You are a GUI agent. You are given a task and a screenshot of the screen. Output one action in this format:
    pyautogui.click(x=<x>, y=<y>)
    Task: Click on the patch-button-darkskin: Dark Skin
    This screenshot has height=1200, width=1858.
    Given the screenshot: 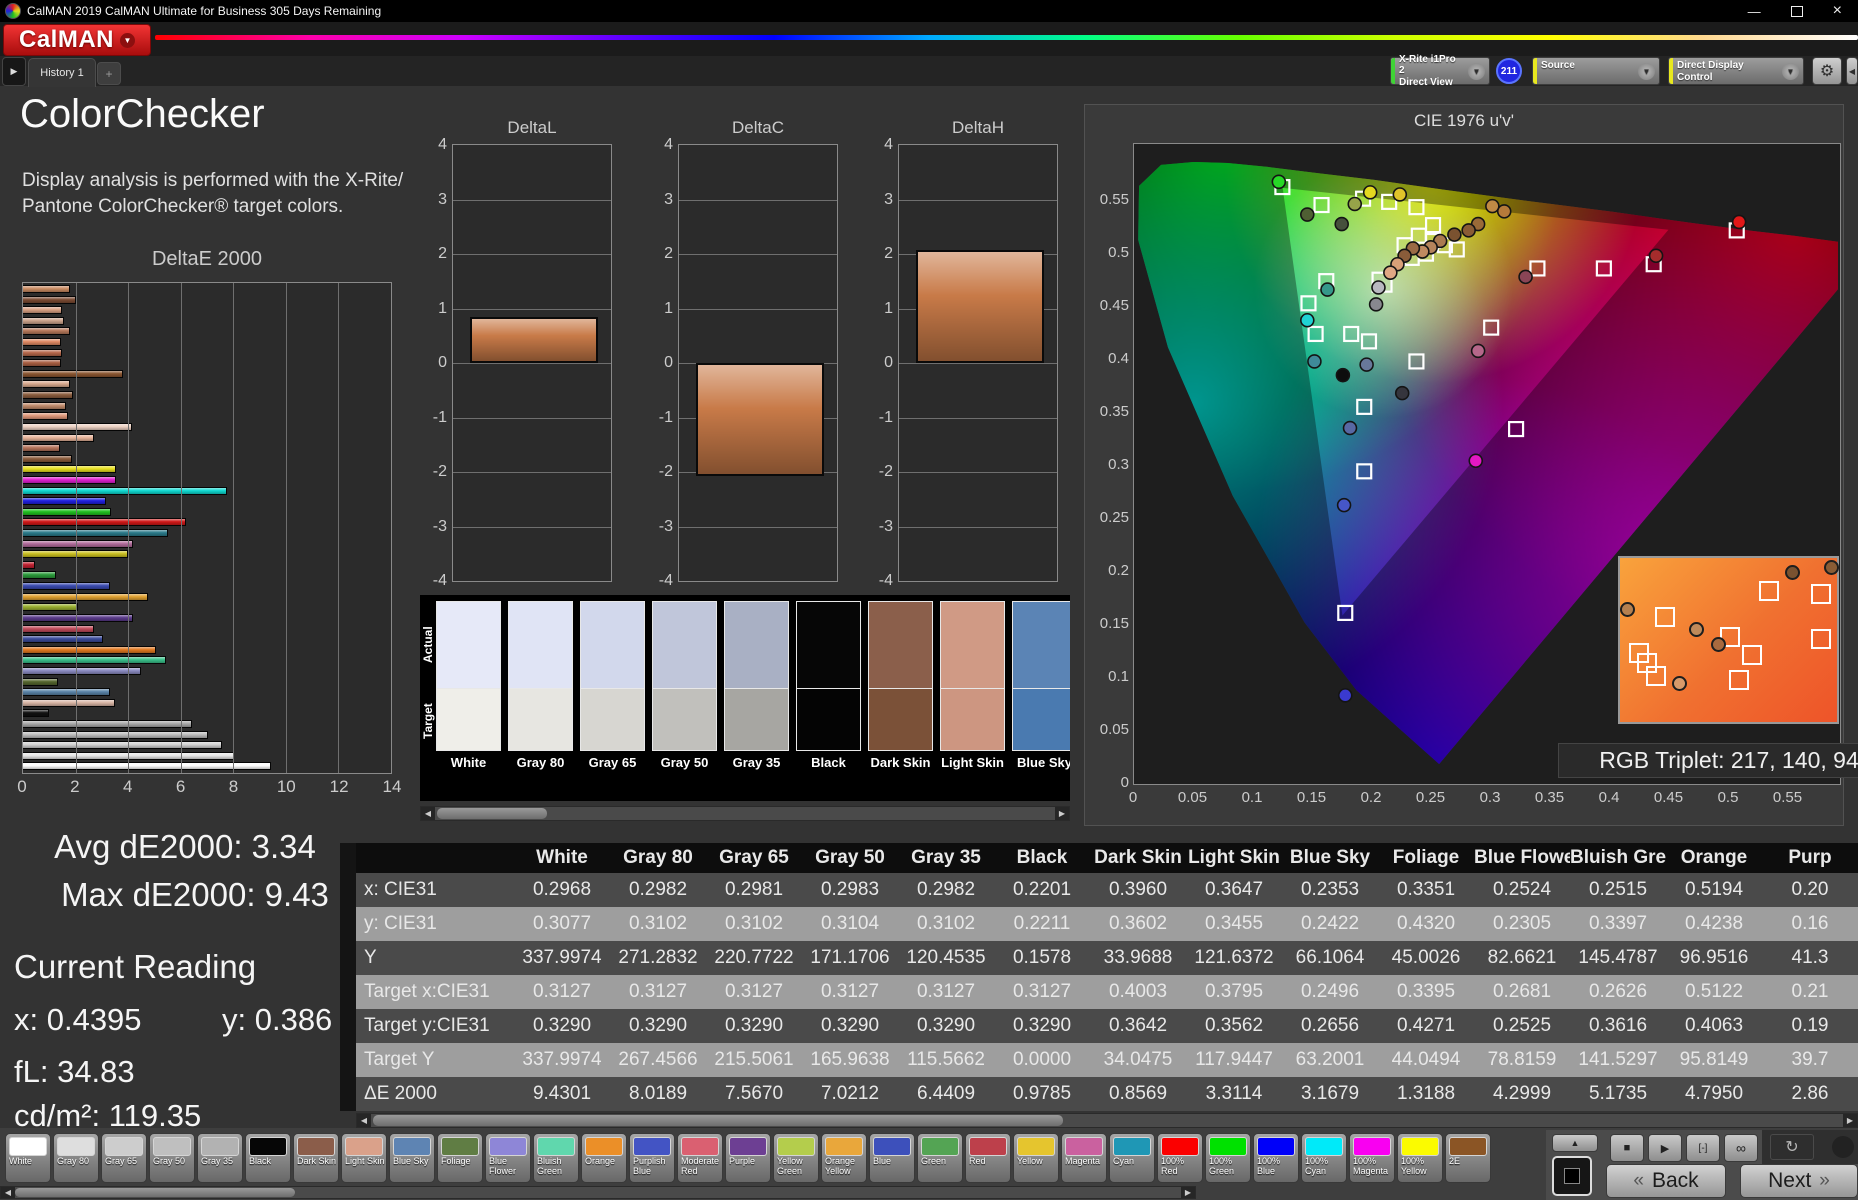 What is the action you would take?
    pyautogui.click(x=316, y=1158)
    